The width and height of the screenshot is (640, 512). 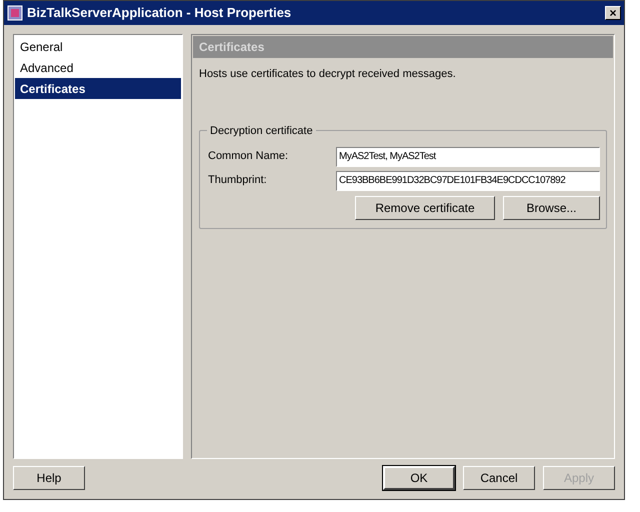 I want to click on dialog-button: OK, so click(x=419, y=478).